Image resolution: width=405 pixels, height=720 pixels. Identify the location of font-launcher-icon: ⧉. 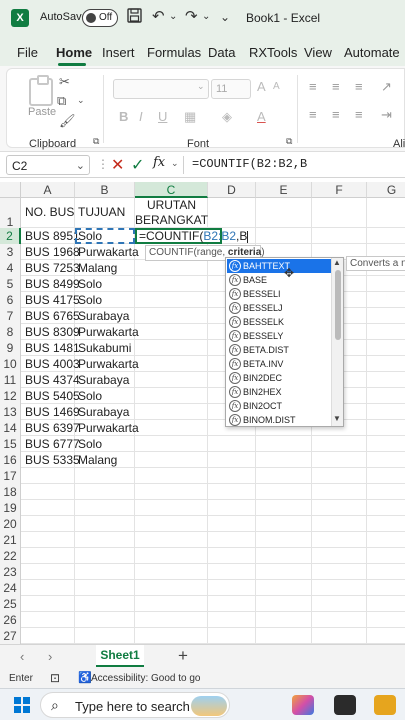
(289, 141).